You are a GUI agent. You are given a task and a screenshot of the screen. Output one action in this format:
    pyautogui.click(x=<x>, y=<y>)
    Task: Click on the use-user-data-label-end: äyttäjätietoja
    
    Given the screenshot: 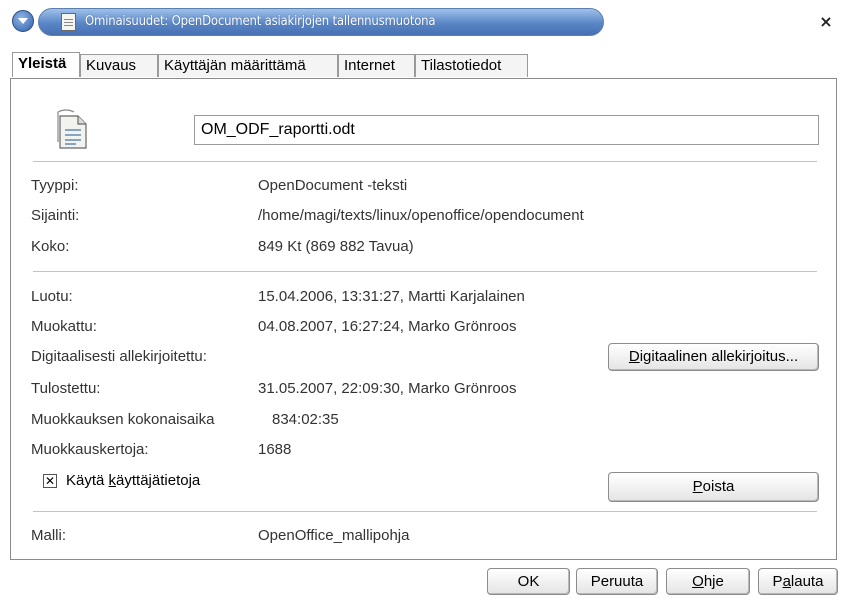 What is the action you would take?
    pyautogui.click(x=158, y=480)
    